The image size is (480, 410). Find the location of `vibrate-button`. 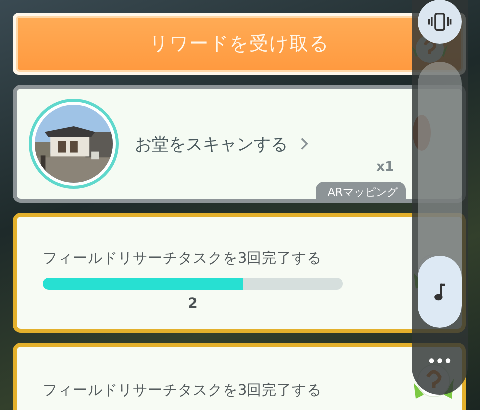

vibrate-button is located at coordinates (440, 22).